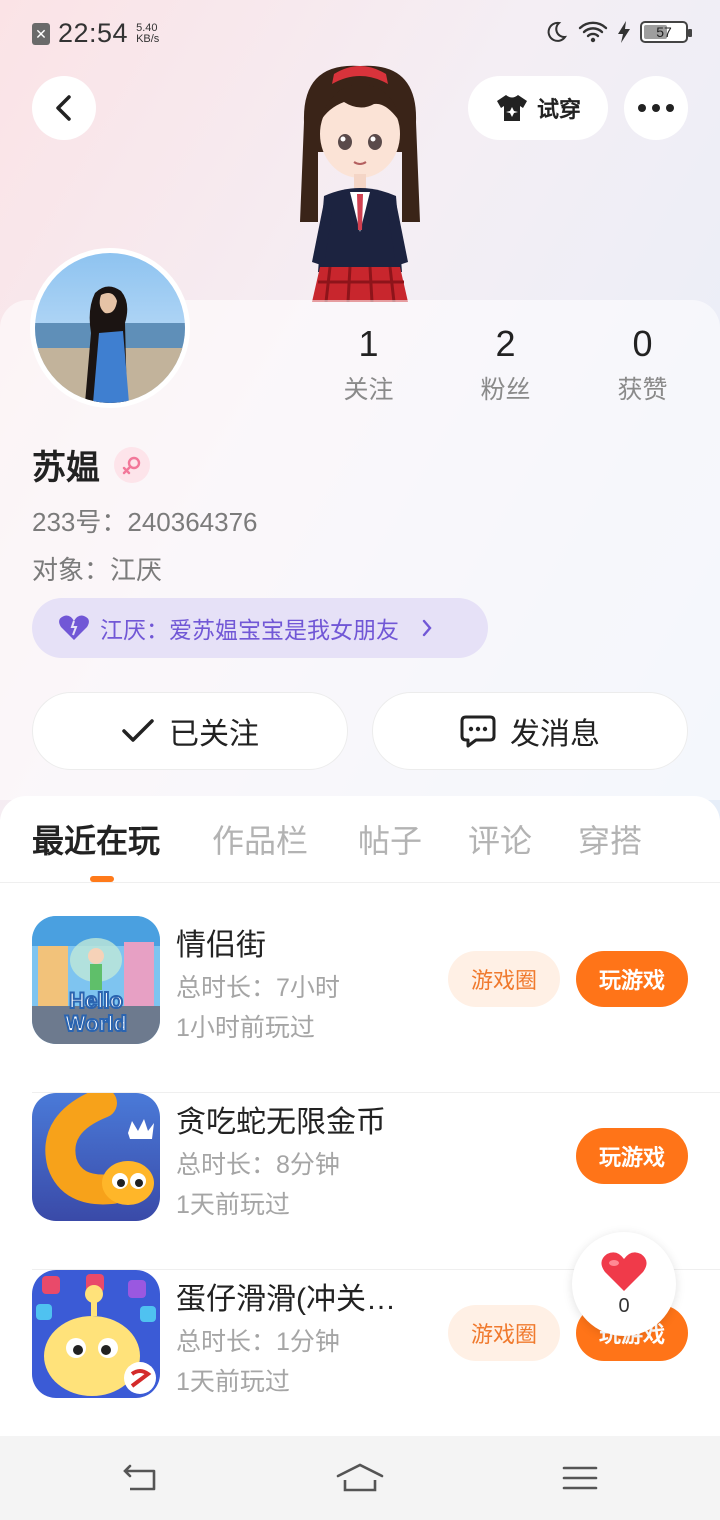 The image size is (720, 1520). What do you see at coordinates (96, 839) in the screenshot?
I see `tab-recently-played: 最近在玩` at bounding box center [96, 839].